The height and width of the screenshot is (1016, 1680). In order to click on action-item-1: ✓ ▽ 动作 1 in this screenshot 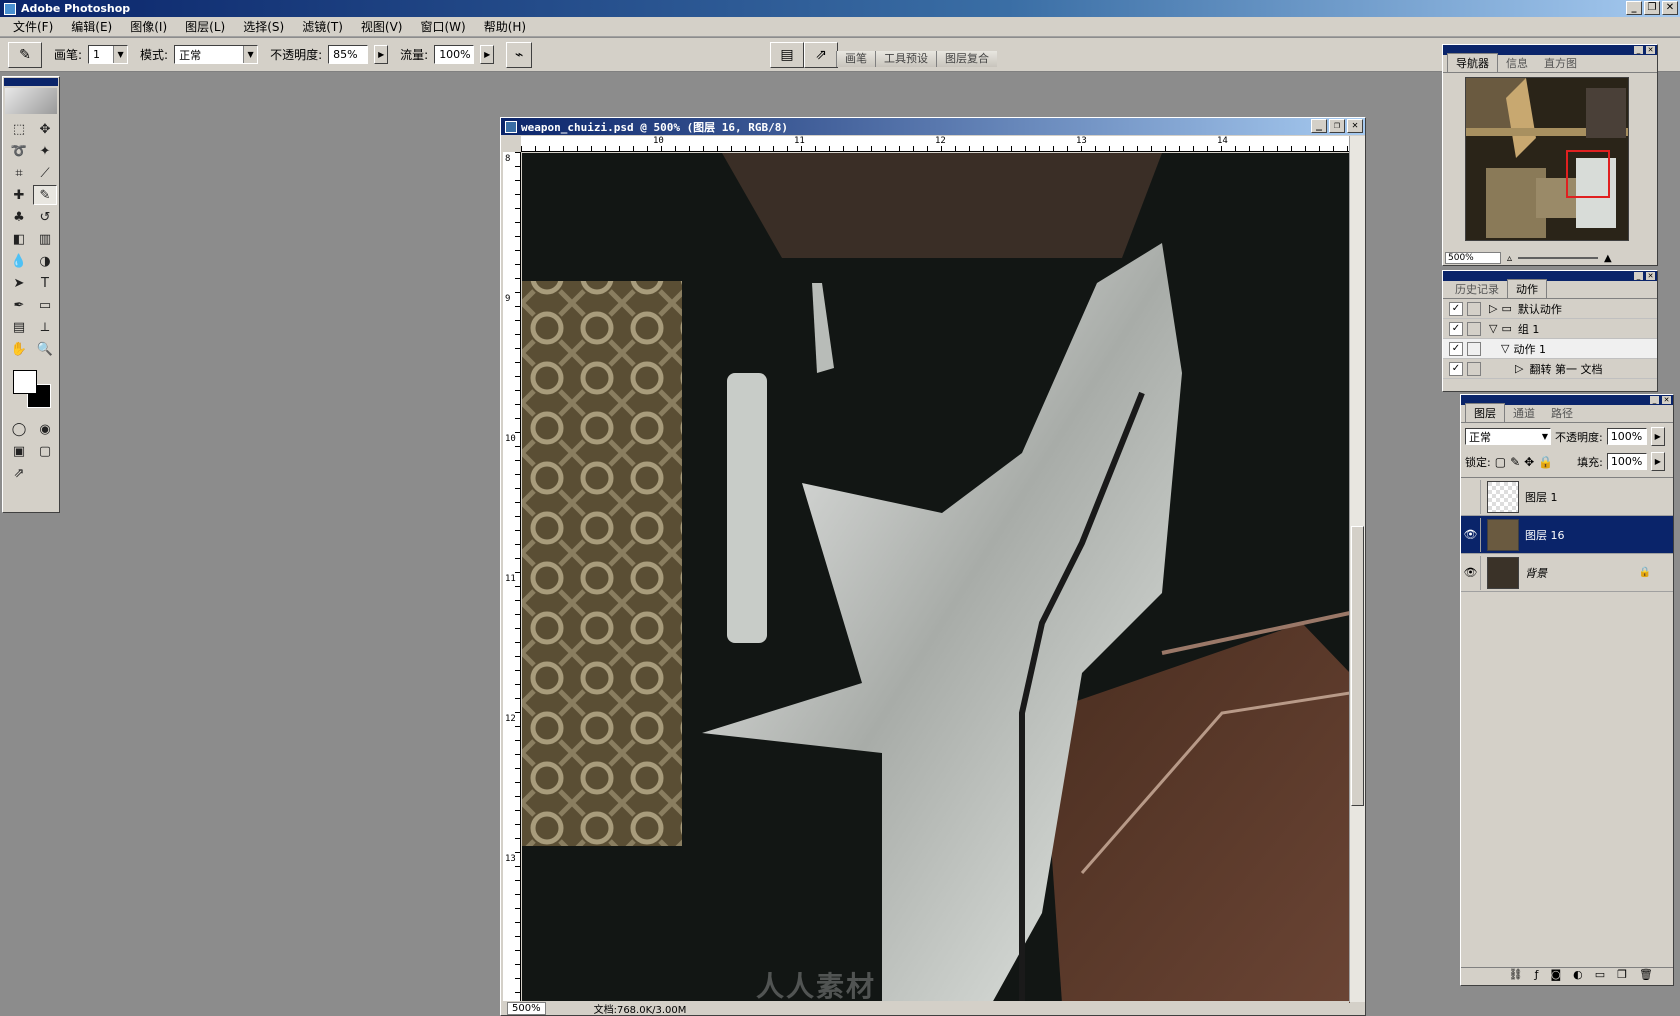, I will do `click(1550, 349)`.